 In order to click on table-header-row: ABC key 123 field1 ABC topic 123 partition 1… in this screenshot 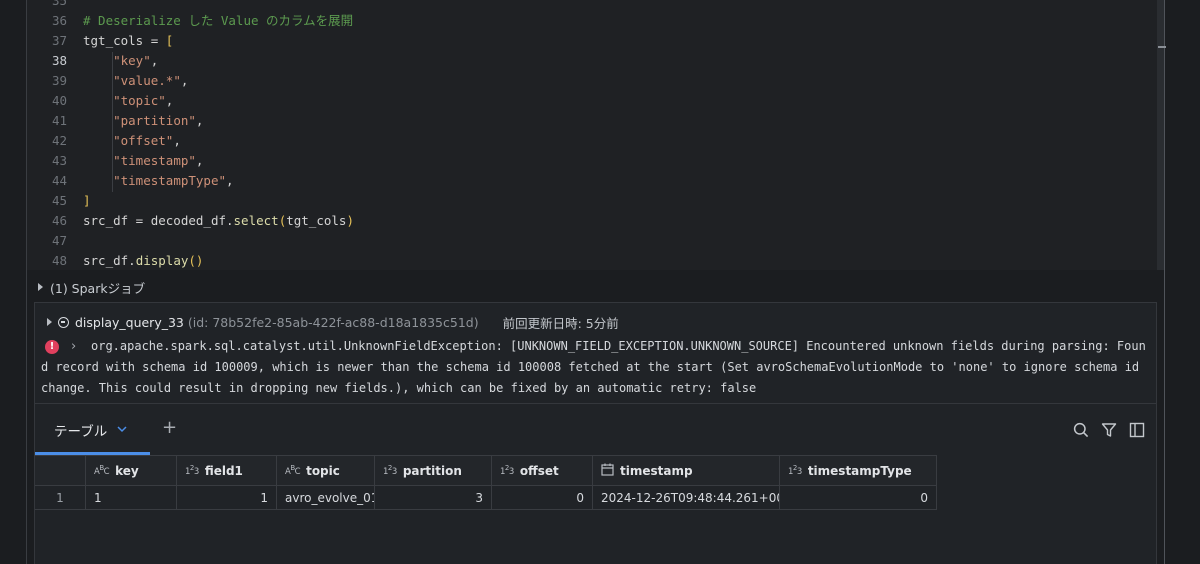, I will do `click(486, 470)`.